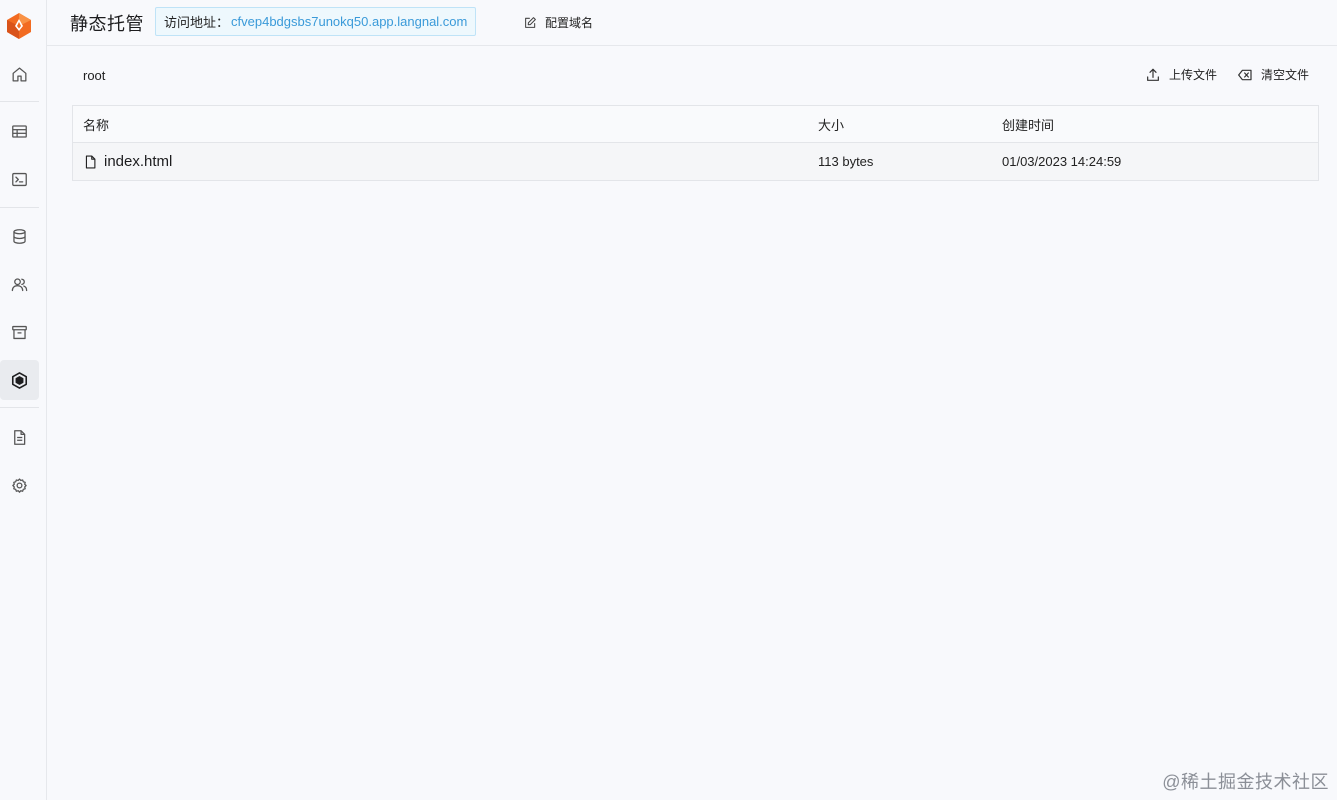 This screenshot has height=800, width=1337. I want to click on sidebar, so click(23, 400).